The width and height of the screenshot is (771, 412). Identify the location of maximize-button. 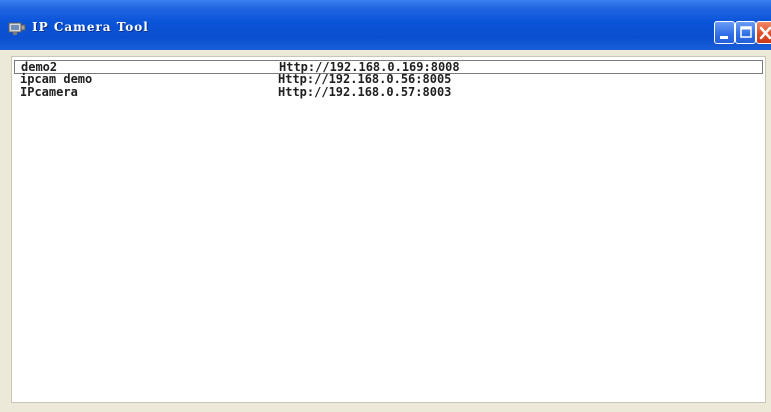
(745, 32).